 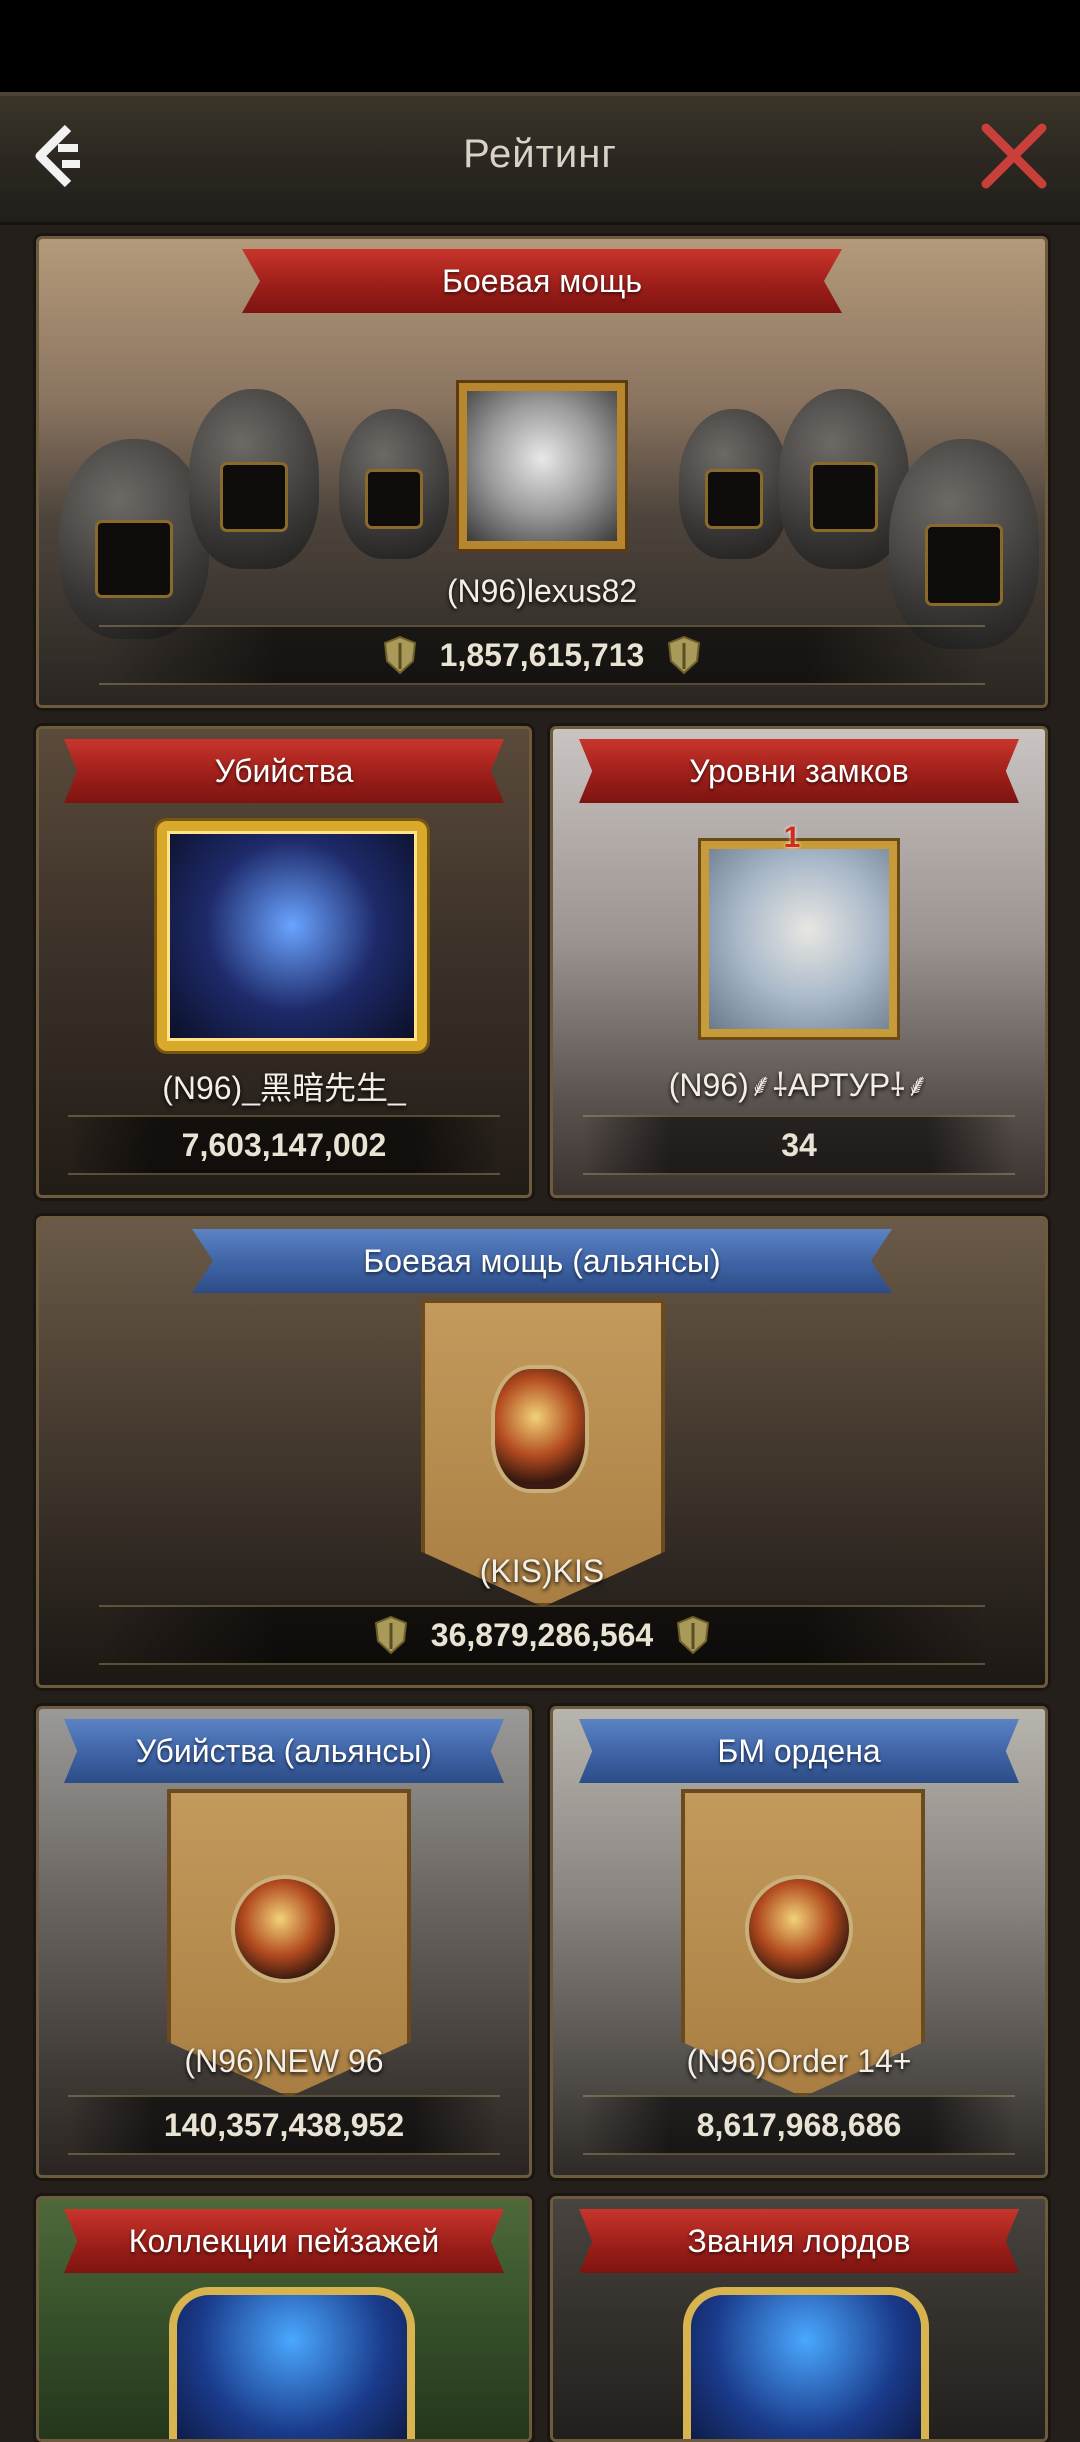 I want to click on order-power-ribbon: БМ ордена, so click(x=799, y=1751).